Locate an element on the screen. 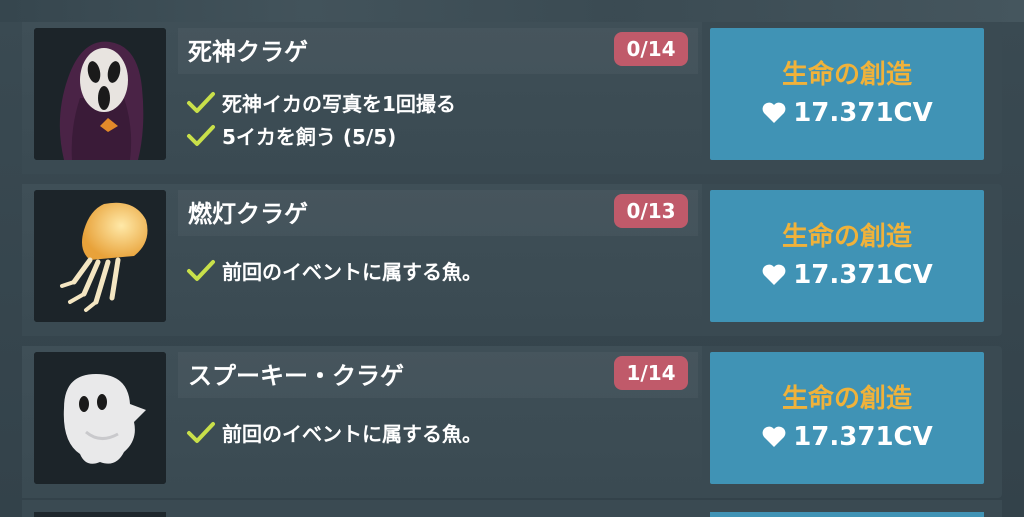 This screenshot has height=517, width=1024. creature-name: スプーキー・クラゲ is located at coordinates (296, 376).